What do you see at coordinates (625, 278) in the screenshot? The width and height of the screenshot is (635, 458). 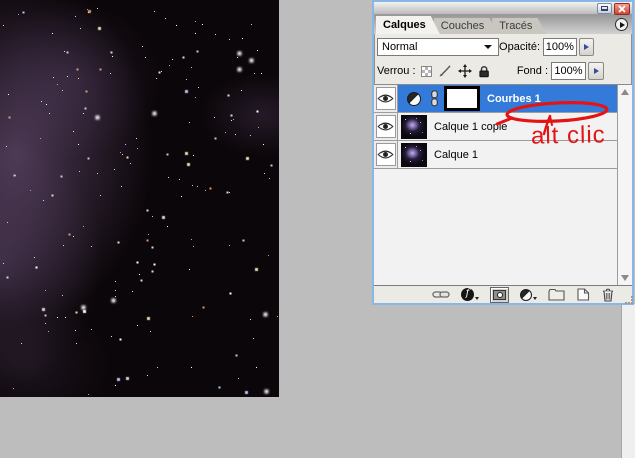 I see `scroll-down-icon` at bounding box center [625, 278].